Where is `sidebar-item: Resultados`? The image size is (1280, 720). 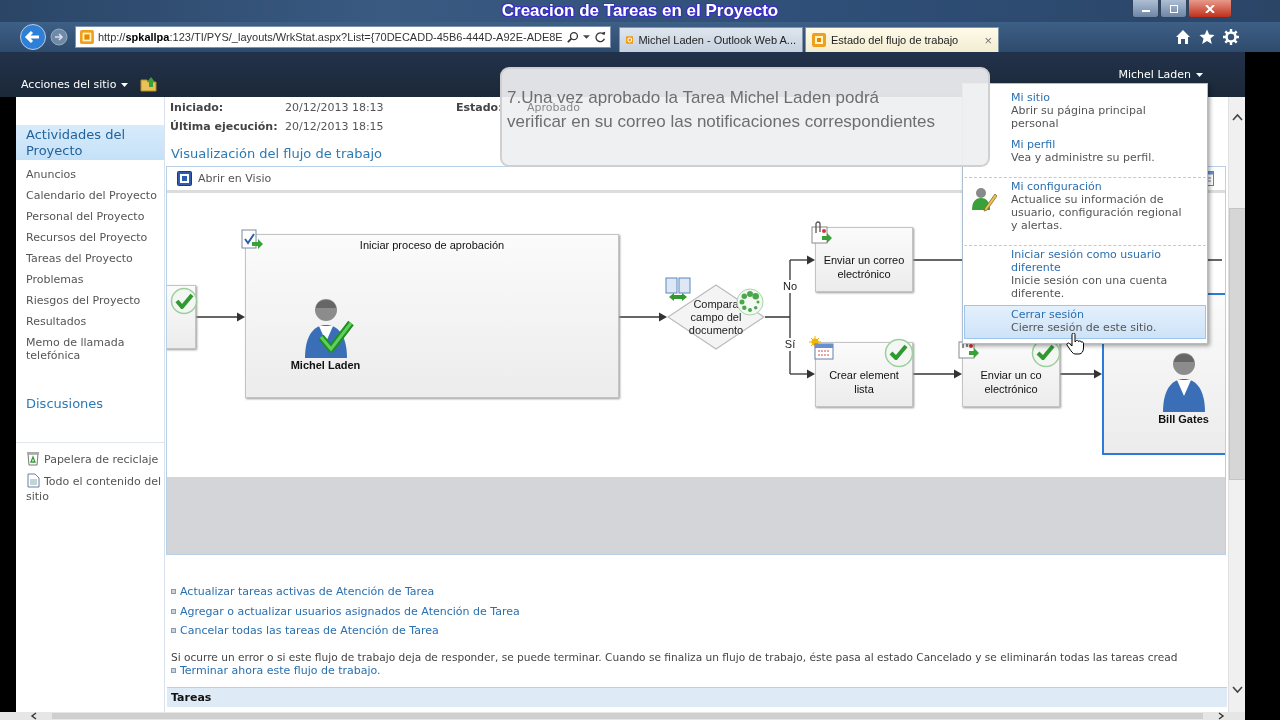 sidebar-item: Resultados is located at coordinates (95, 321).